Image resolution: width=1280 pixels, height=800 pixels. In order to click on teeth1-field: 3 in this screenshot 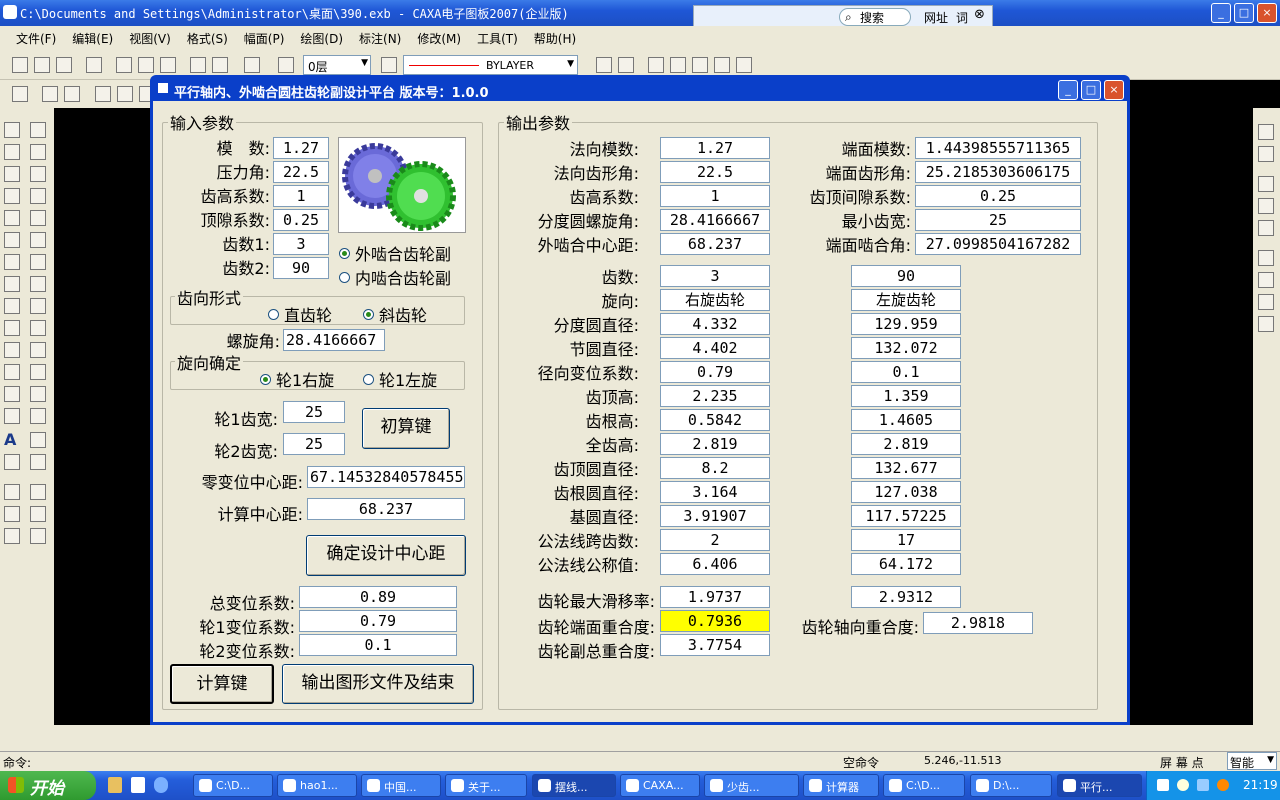, I will do `click(301, 244)`.